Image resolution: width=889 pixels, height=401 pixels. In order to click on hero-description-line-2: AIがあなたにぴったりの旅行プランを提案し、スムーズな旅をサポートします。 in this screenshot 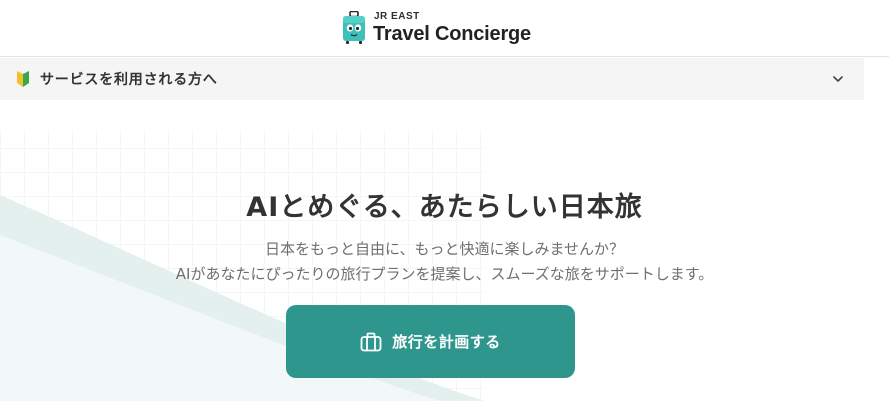, I will do `click(444, 274)`.